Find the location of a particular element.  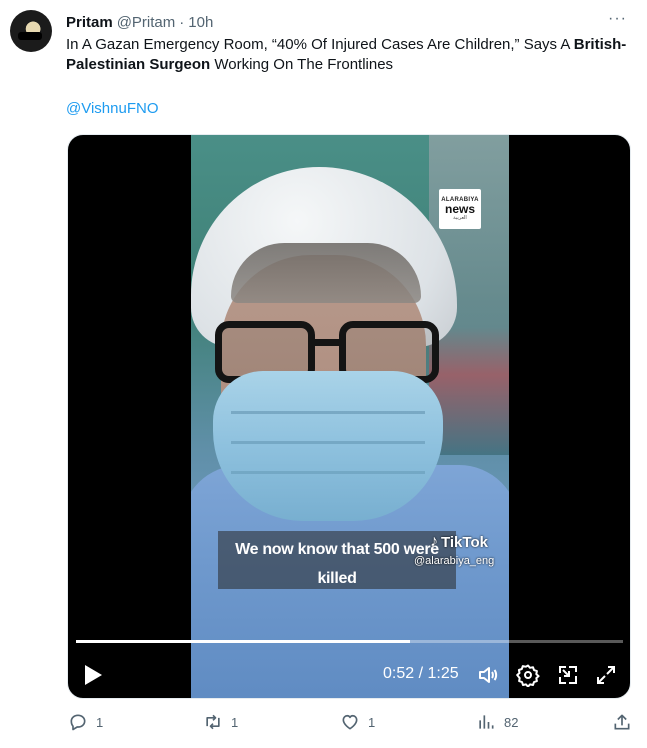

more-options-button: ··· is located at coordinates (617, 19).